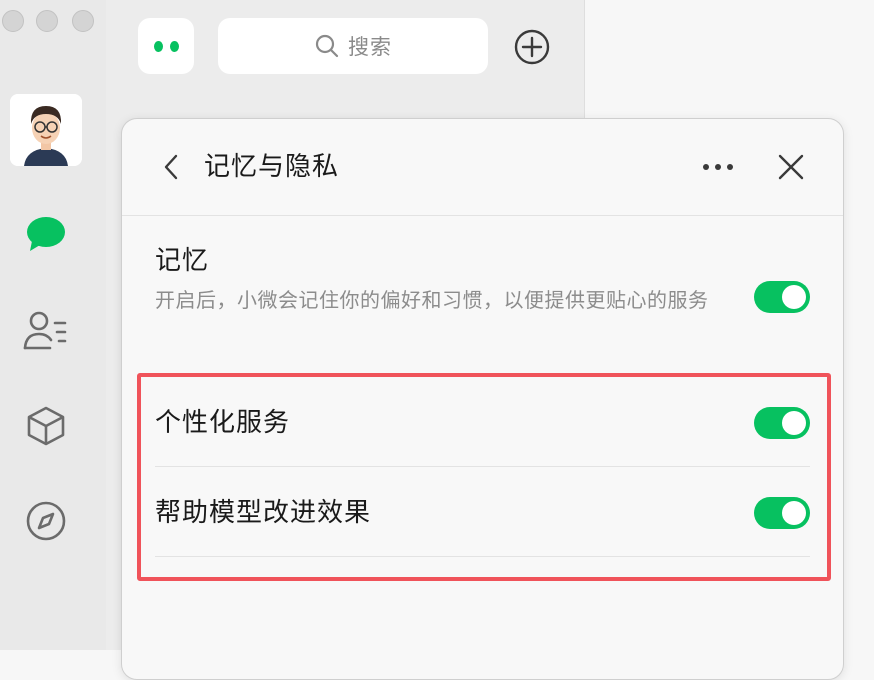 This screenshot has width=874, height=680. I want to click on search-placeholder: 搜索, so click(370, 47).